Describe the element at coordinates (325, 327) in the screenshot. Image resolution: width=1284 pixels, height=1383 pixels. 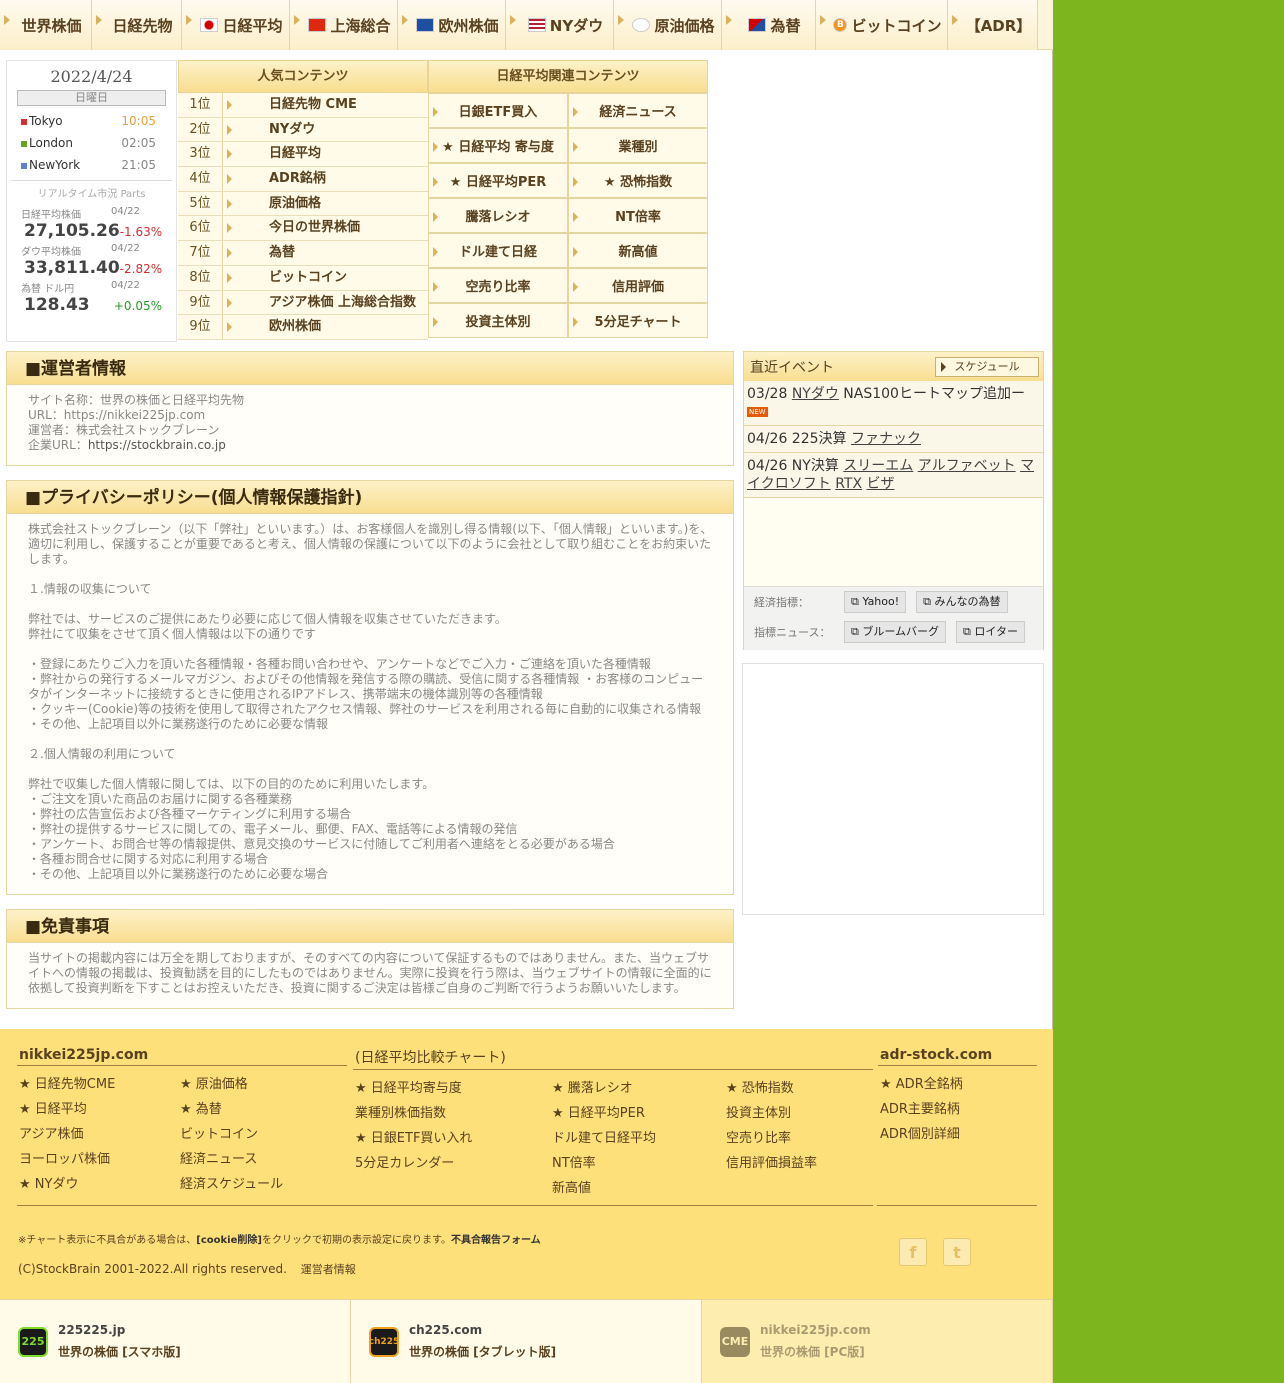
I see `popular-link: 欧州株価` at that location.